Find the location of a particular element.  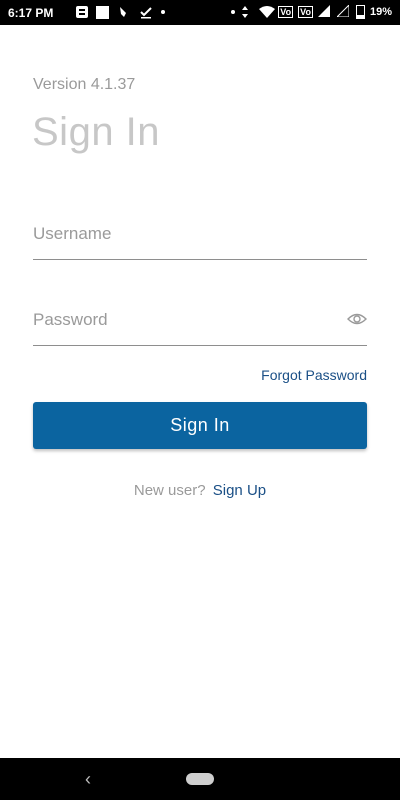

data-arrows-icon is located at coordinates (247, 12).